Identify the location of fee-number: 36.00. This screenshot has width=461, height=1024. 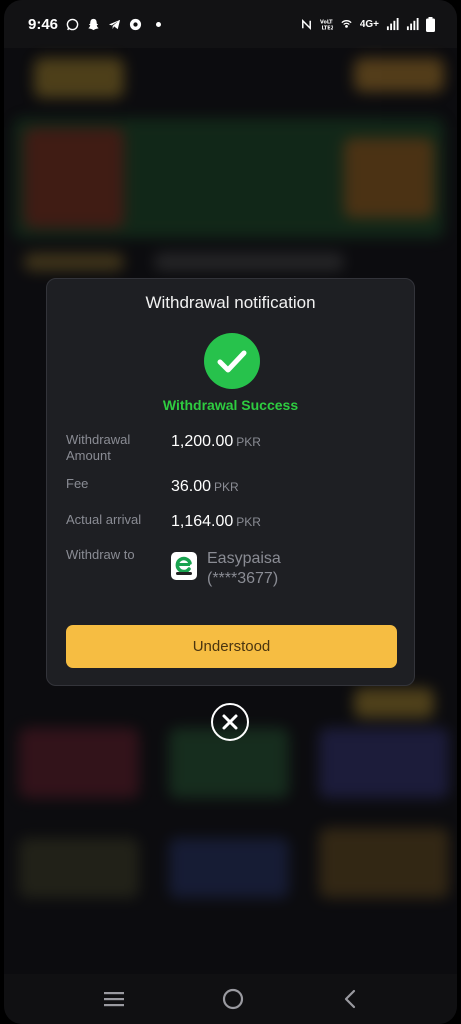
(191, 486).